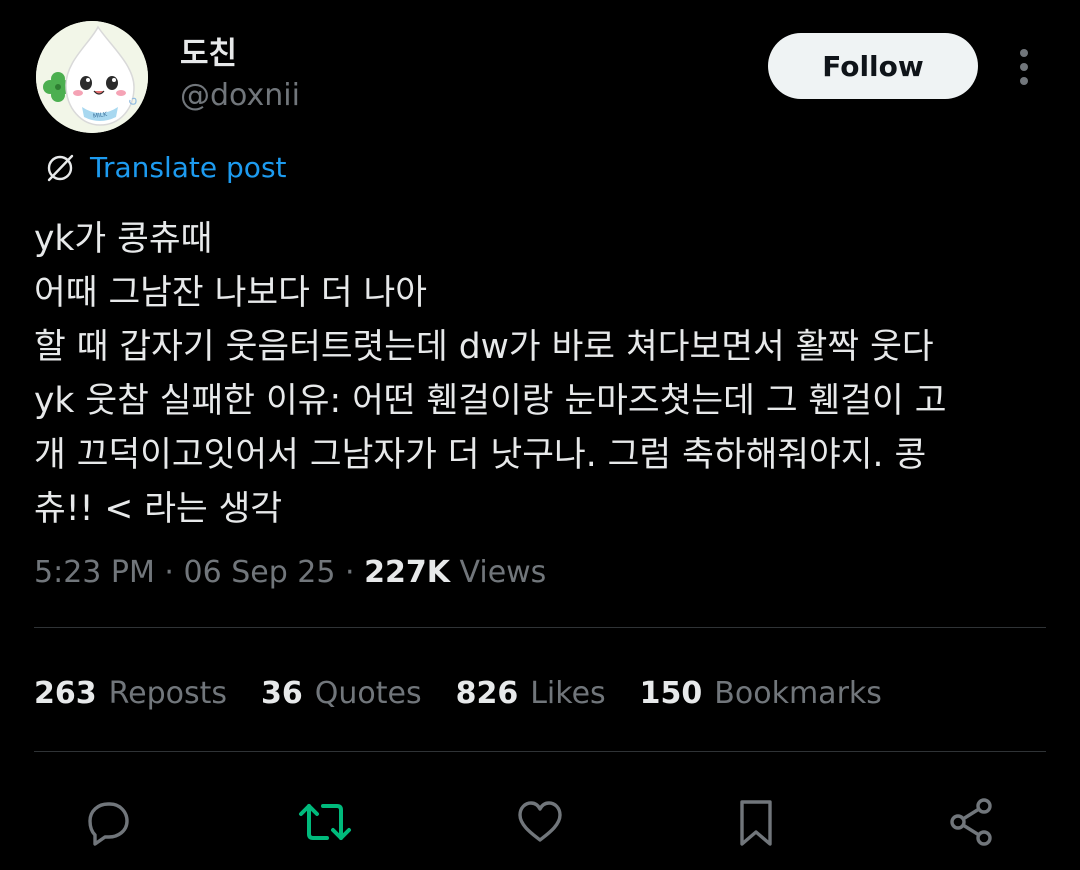 Image resolution: width=1080 pixels, height=870 pixels. Describe the element at coordinates (123, 239) in the screenshot. I see `tweet-line: yk가 콩츄때` at that location.